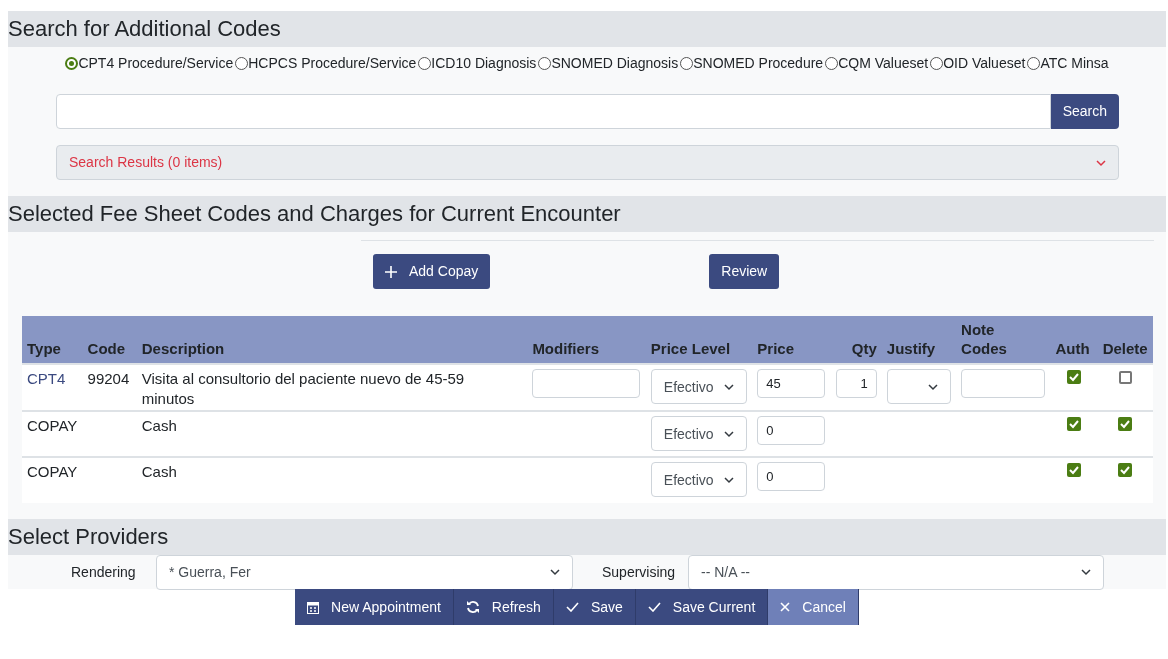 This screenshot has width=1168, height=659. Describe the element at coordinates (374, 607) in the screenshot. I see `new-appointment-button: New Appointment` at that location.